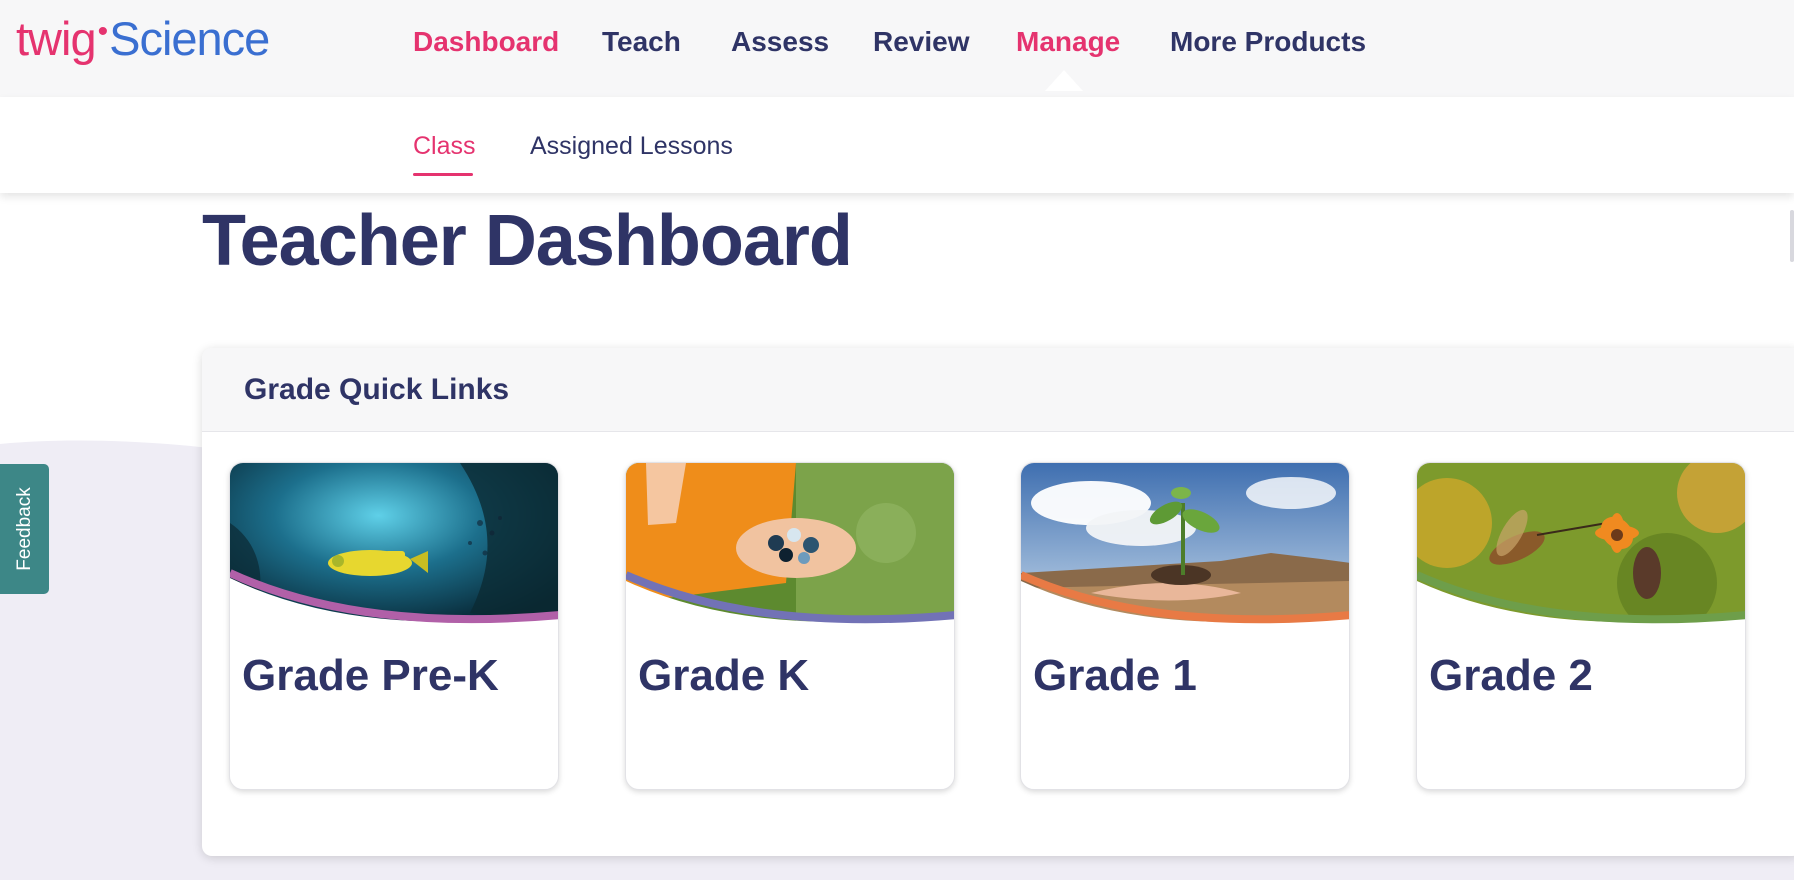 The height and width of the screenshot is (880, 1794). What do you see at coordinates (1792, 236) in the screenshot?
I see `page-edge-marker` at bounding box center [1792, 236].